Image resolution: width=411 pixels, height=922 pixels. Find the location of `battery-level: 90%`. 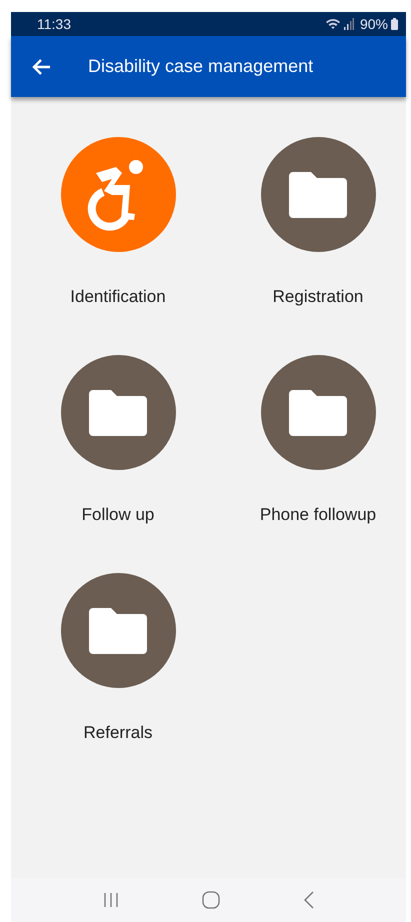

battery-level: 90% is located at coordinates (374, 24).